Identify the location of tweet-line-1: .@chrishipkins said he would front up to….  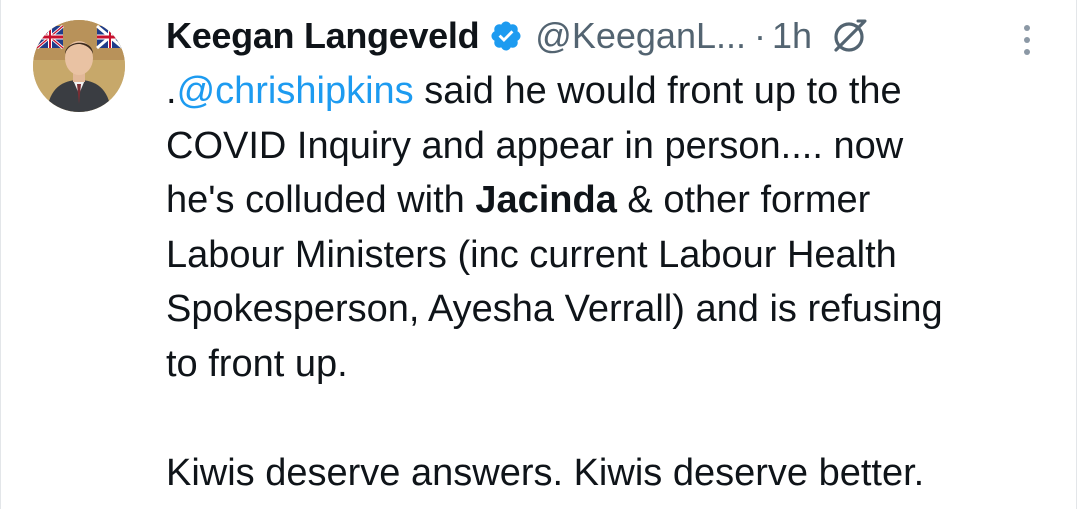
(611, 91).